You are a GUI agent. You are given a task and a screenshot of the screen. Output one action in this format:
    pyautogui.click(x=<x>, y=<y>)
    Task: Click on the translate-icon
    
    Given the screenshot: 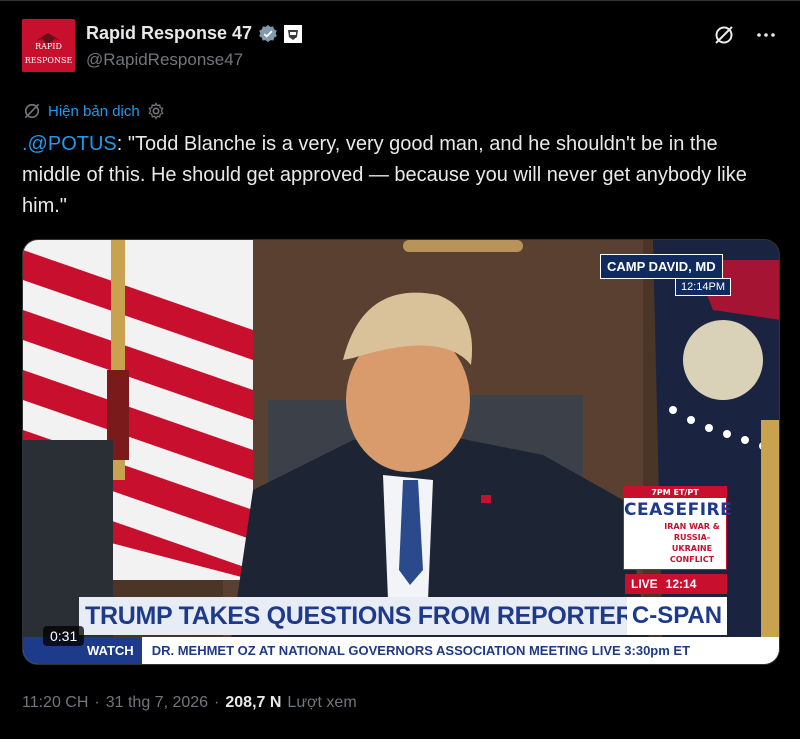 What is the action you would take?
    pyautogui.click(x=32, y=111)
    